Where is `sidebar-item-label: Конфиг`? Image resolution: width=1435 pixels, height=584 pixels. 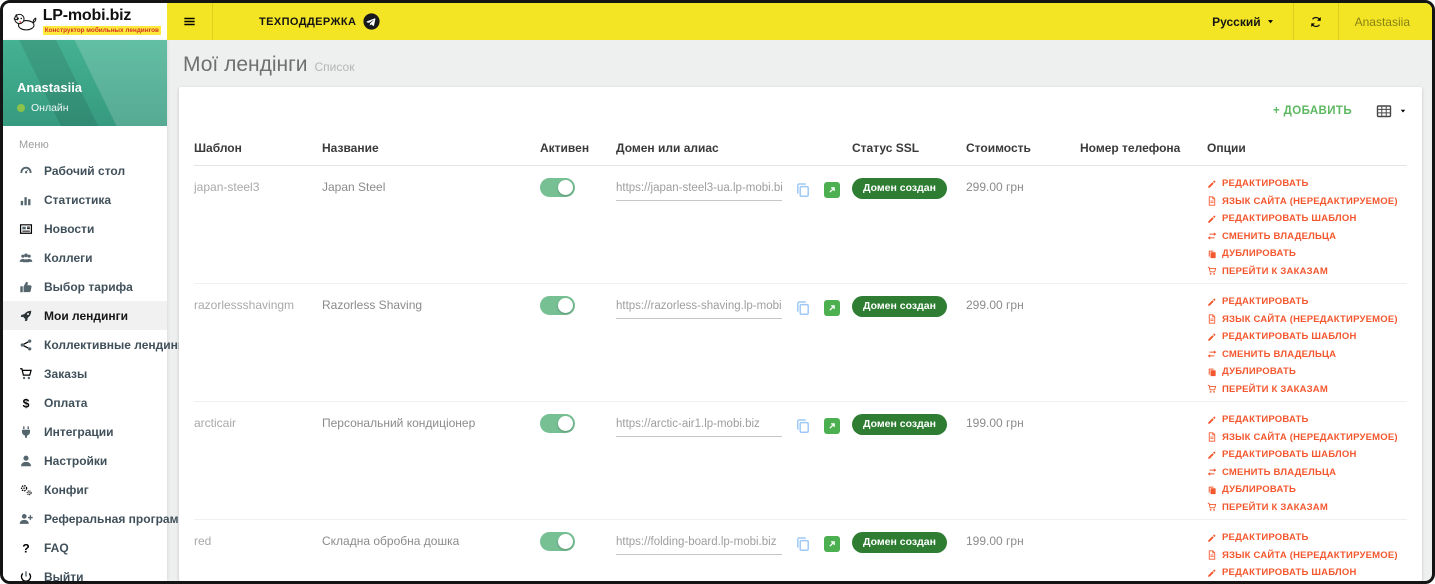 sidebar-item-label: Конфиг is located at coordinates (66, 489).